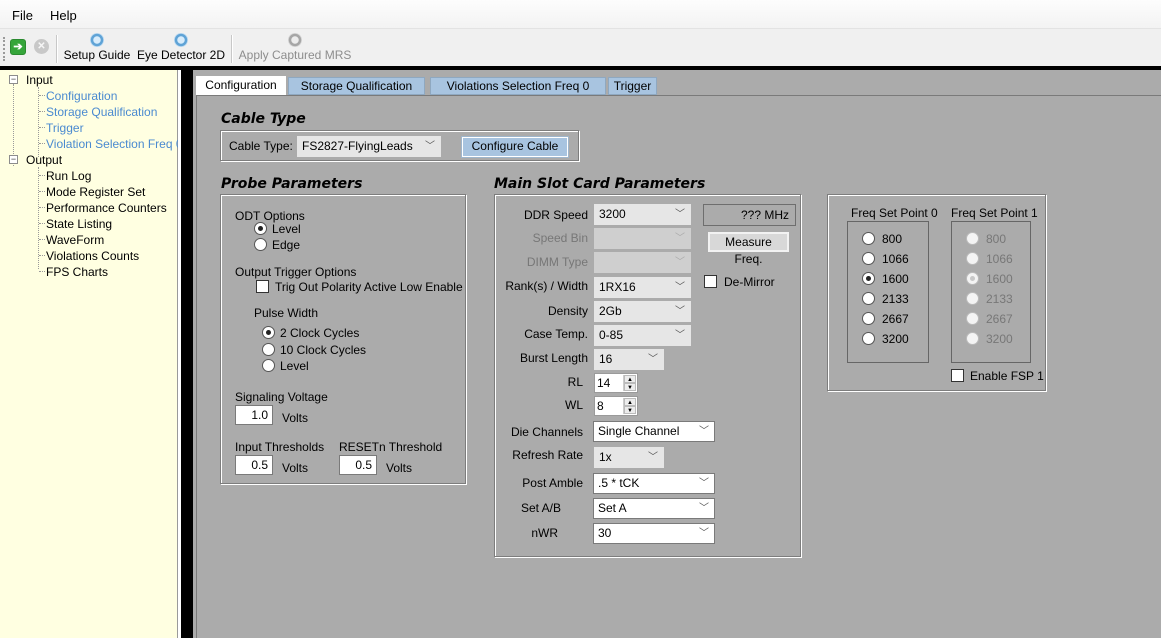  Describe the element at coordinates (18, 47) in the screenshot. I see `arrow-right-icon: ➔` at that location.